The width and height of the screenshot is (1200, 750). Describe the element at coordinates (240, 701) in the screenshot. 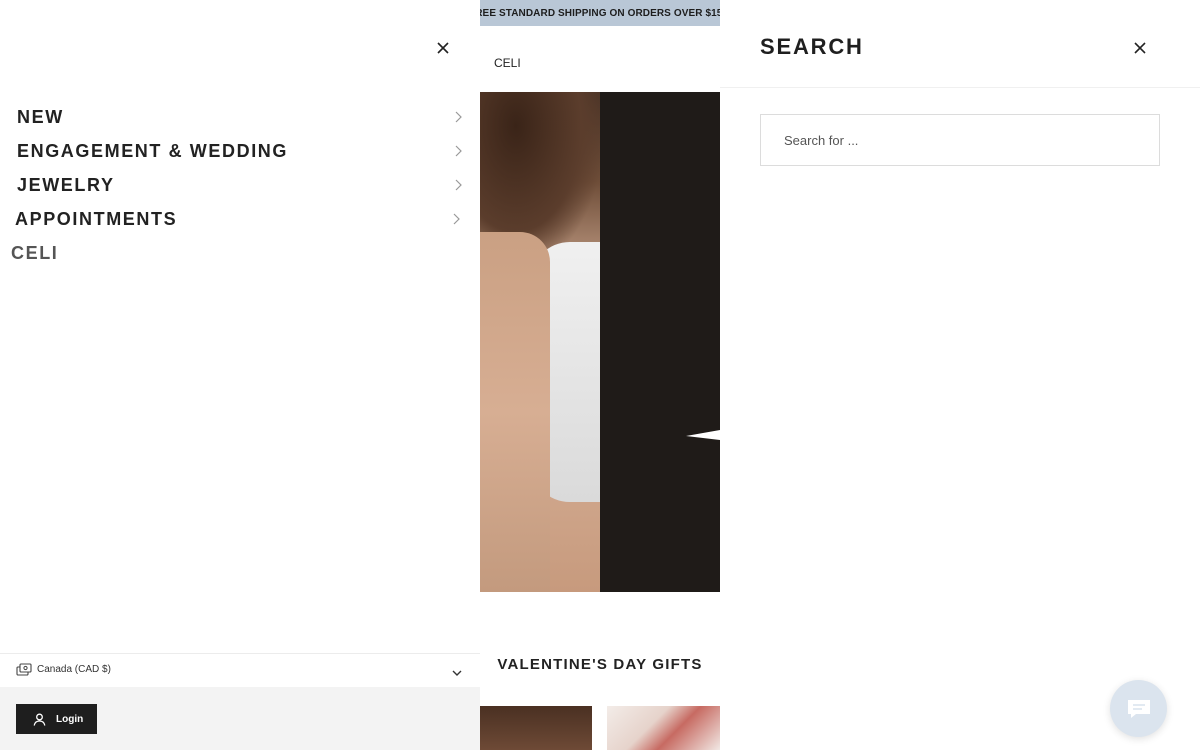

I see `drawer-footer: Canada (CAD $) Login` at that location.